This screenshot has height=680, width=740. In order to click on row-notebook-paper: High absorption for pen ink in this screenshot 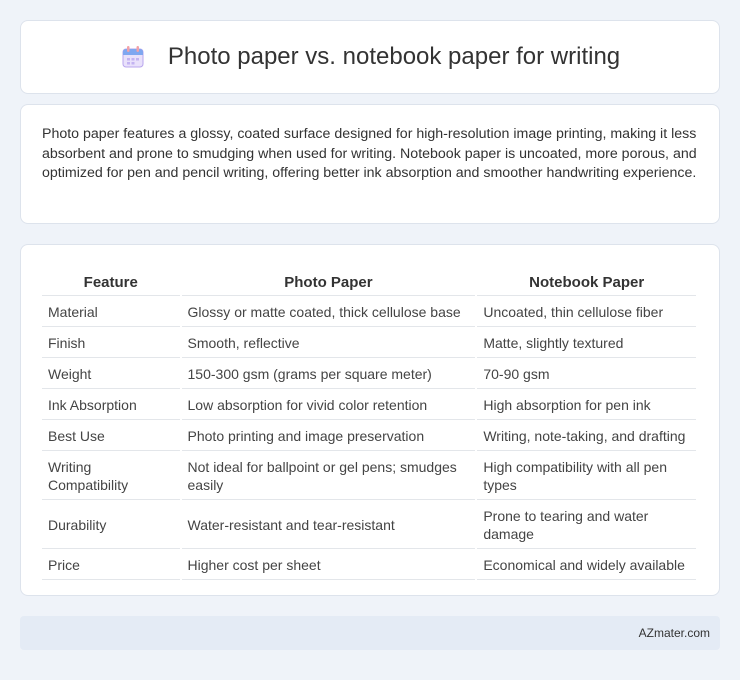, I will do `click(586, 405)`.